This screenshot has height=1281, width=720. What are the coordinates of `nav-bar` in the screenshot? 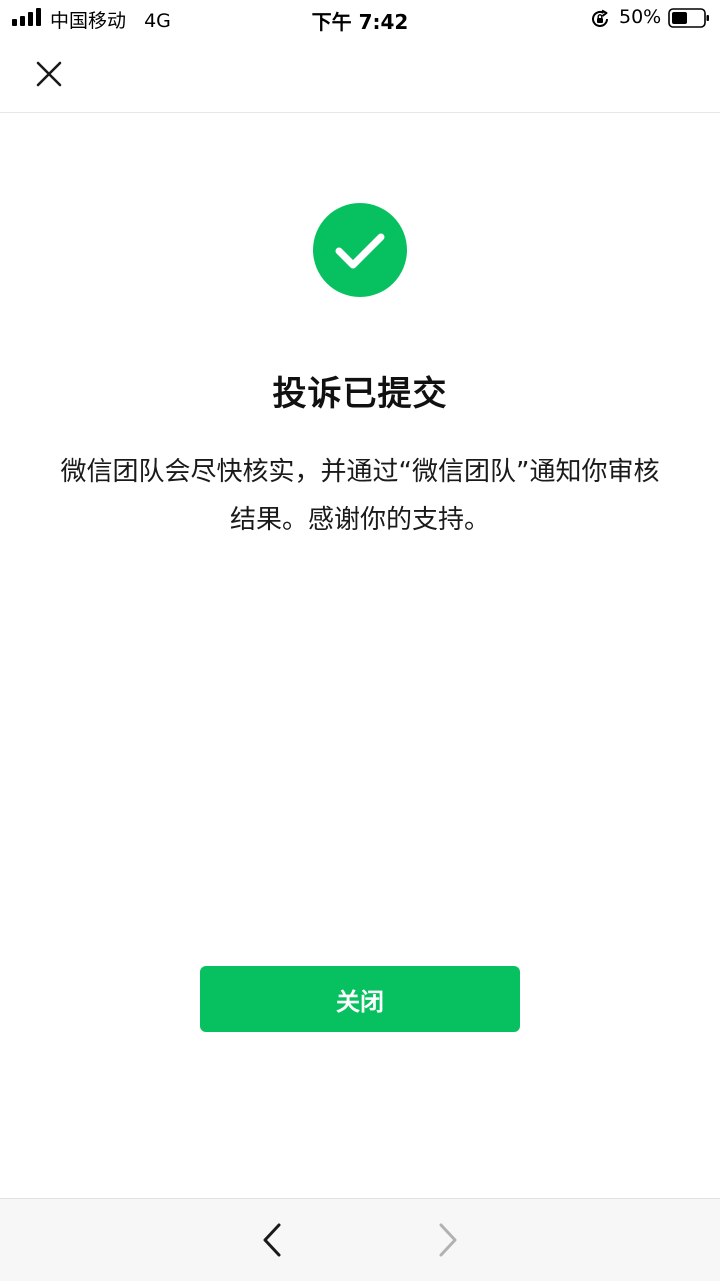 It's located at (360, 75).